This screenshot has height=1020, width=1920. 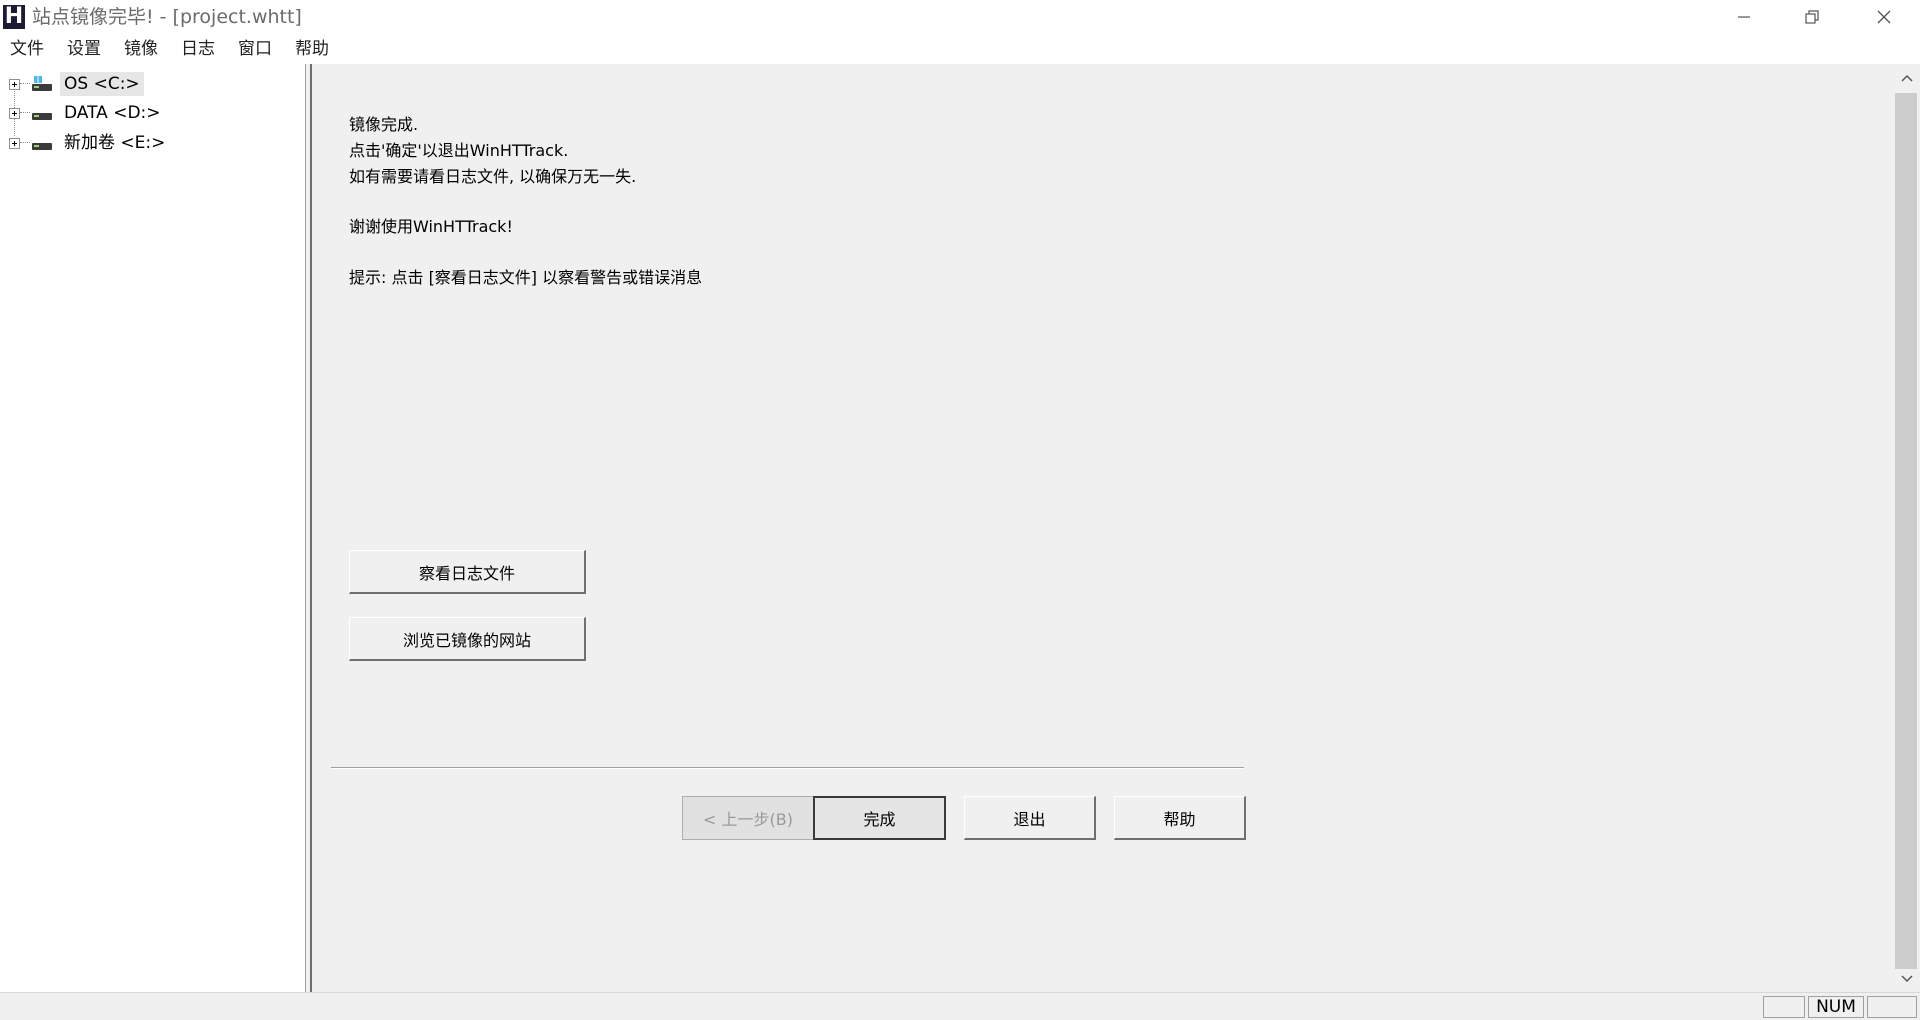 I want to click on separator, so click(x=787, y=768).